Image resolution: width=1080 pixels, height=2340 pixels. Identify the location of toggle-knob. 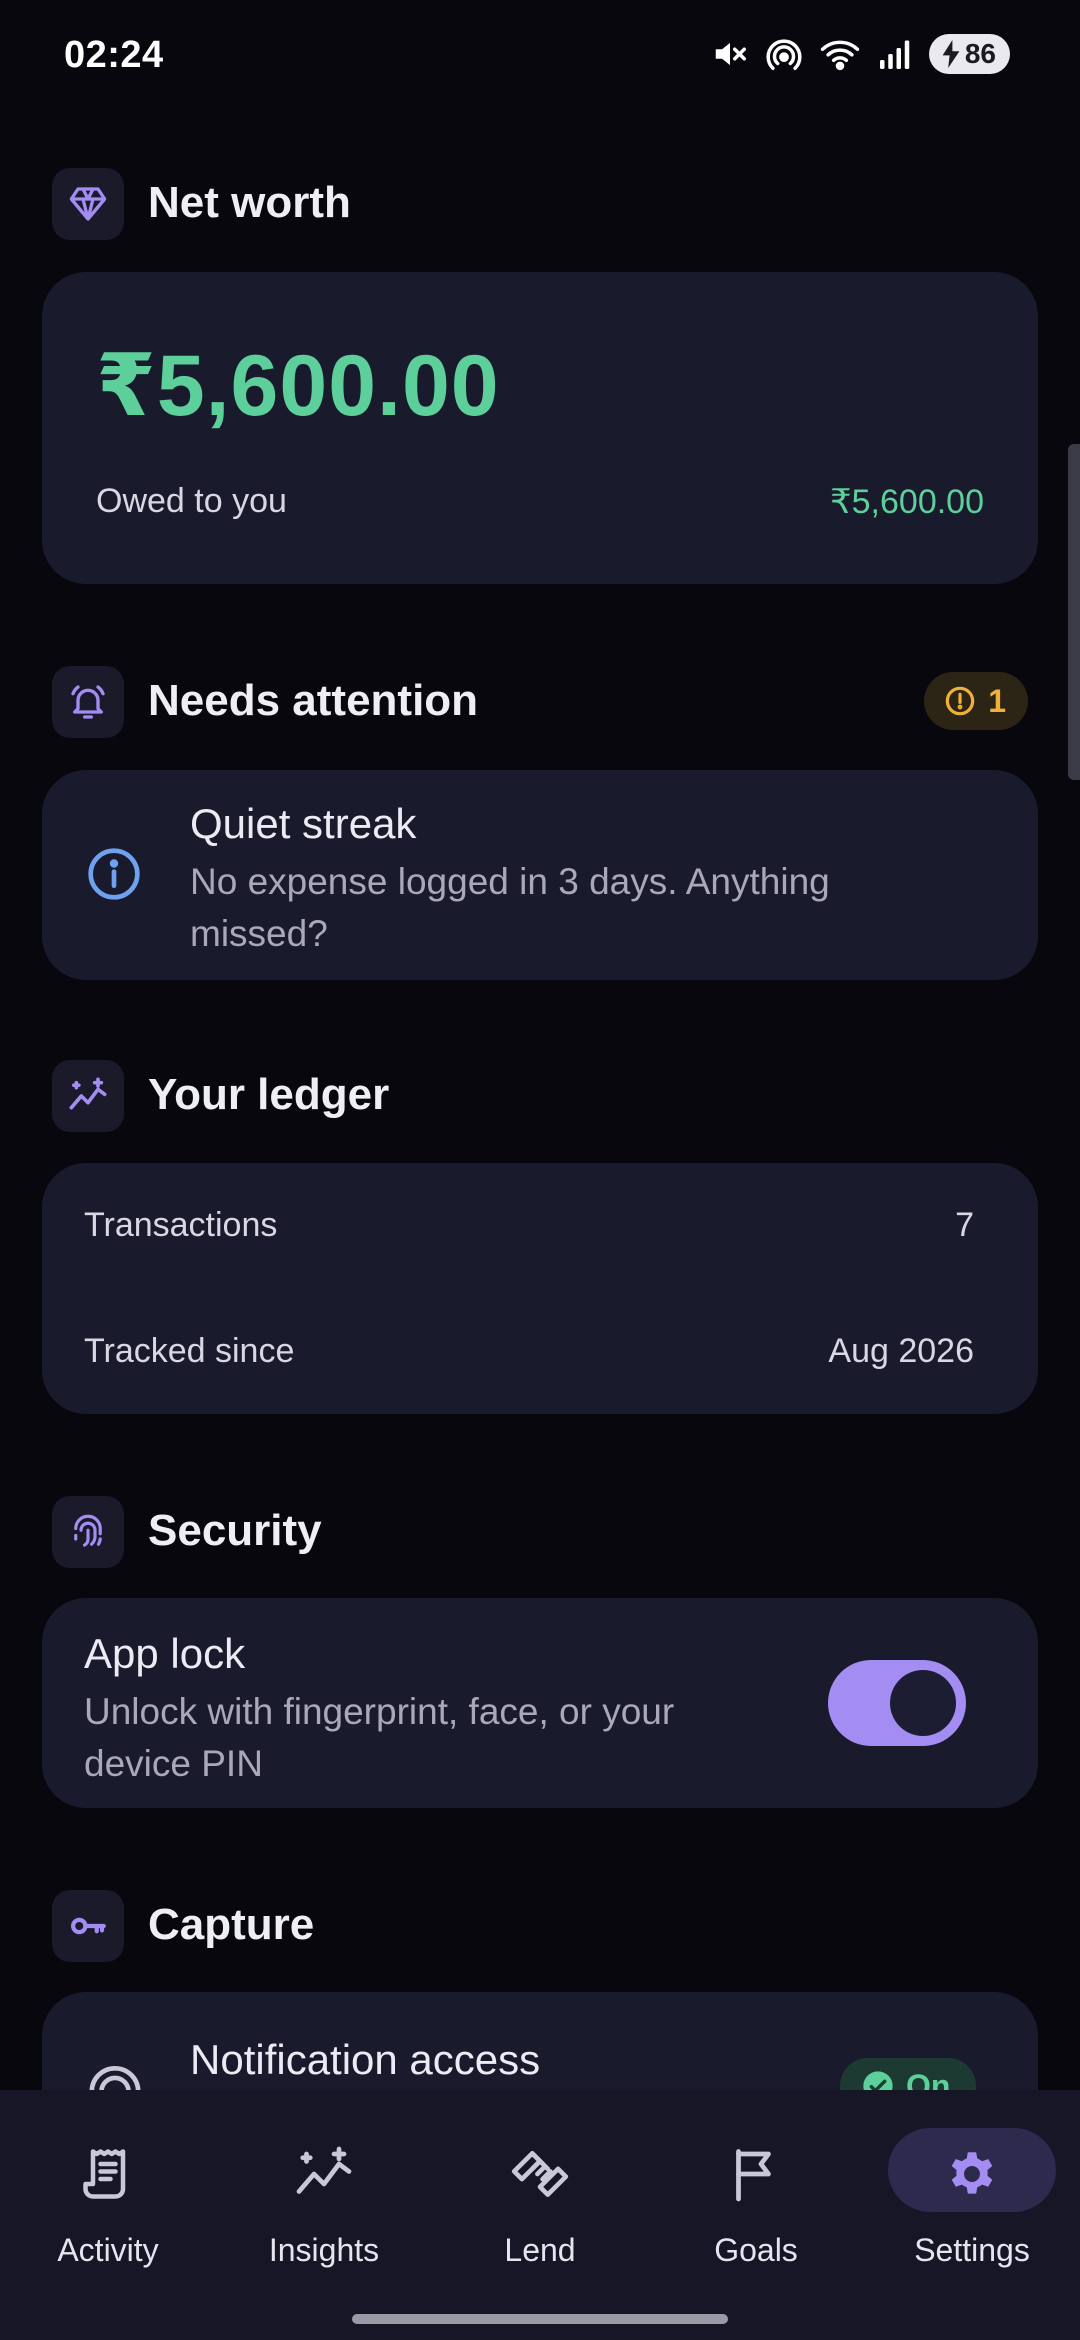
(923, 1703).